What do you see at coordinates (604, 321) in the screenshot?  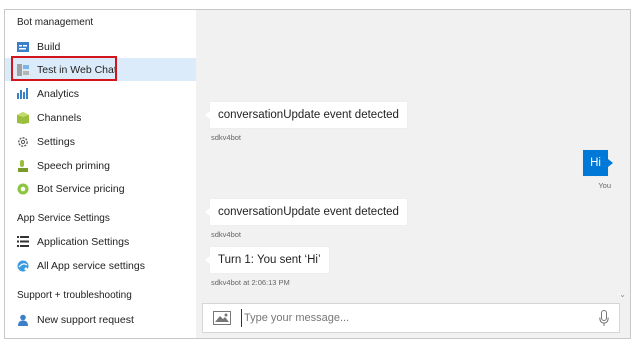 I see `microphone-icon` at bounding box center [604, 321].